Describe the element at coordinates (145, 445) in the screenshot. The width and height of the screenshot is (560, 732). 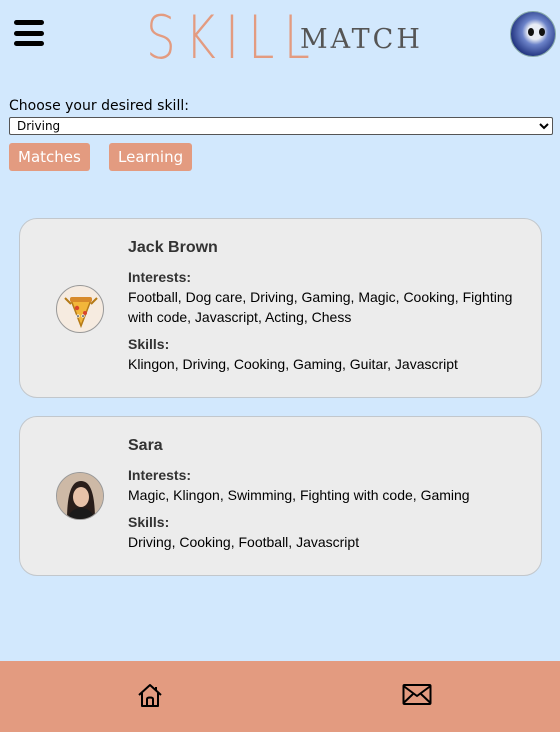
I see `match-name: Sara` at that location.